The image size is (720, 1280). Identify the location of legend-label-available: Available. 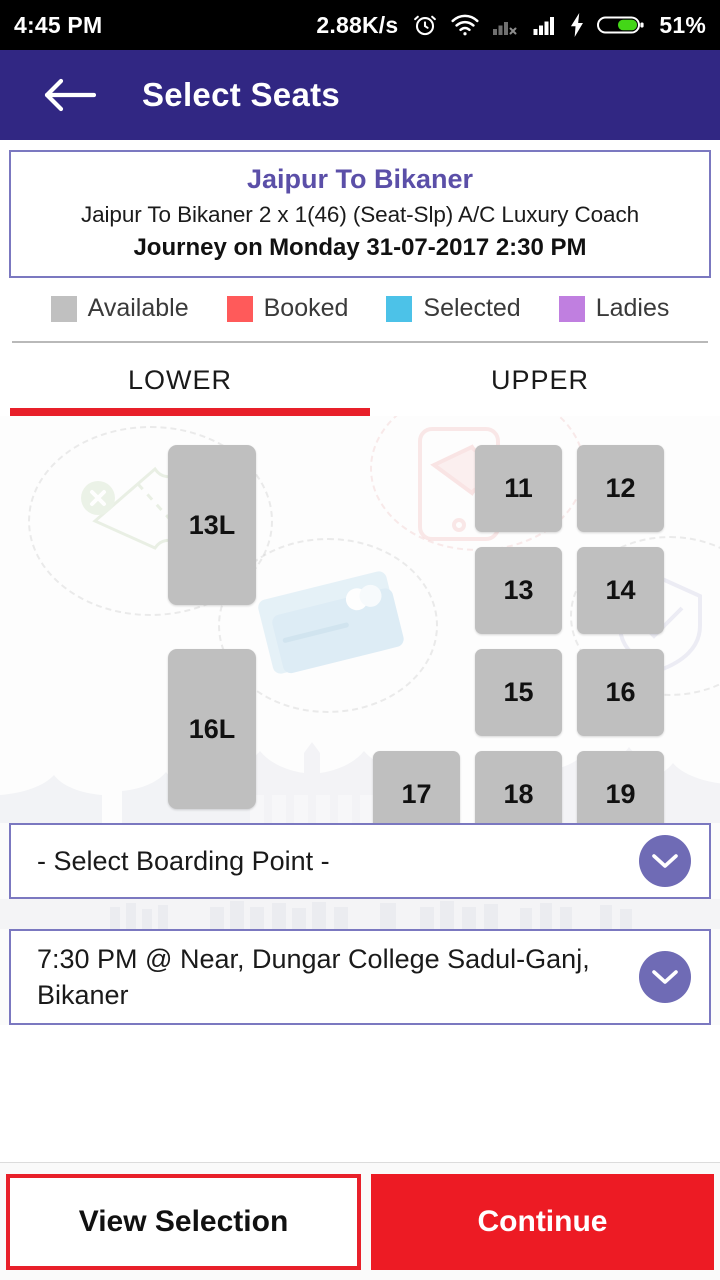
(138, 308).